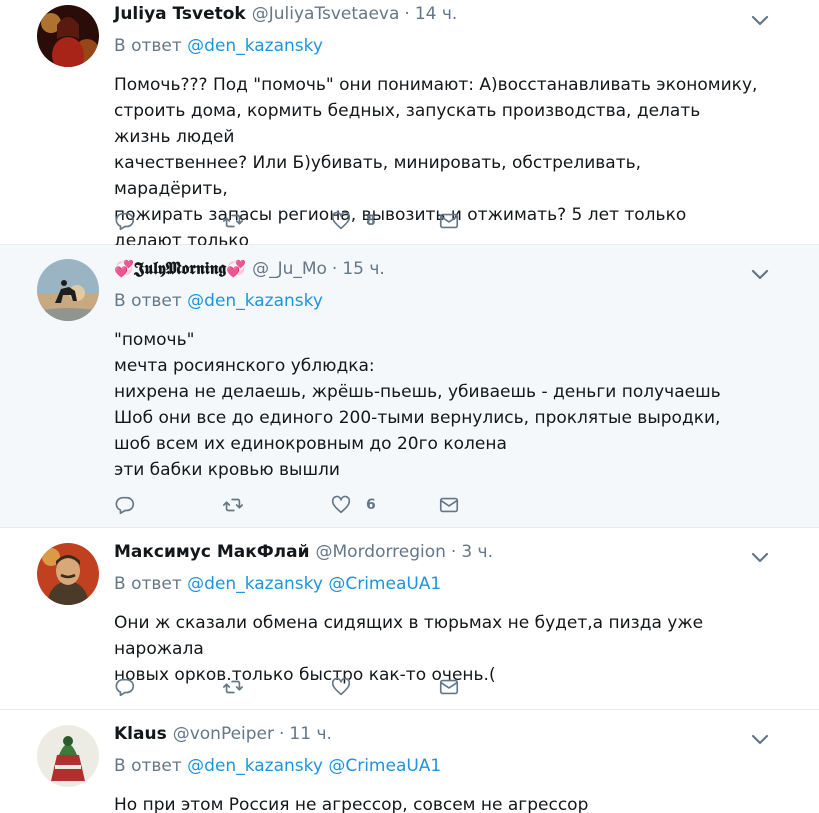  What do you see at coordinates (140, 734) in the screenshot?
I see `author-name: Klaus` at bounding box center [140, 734].